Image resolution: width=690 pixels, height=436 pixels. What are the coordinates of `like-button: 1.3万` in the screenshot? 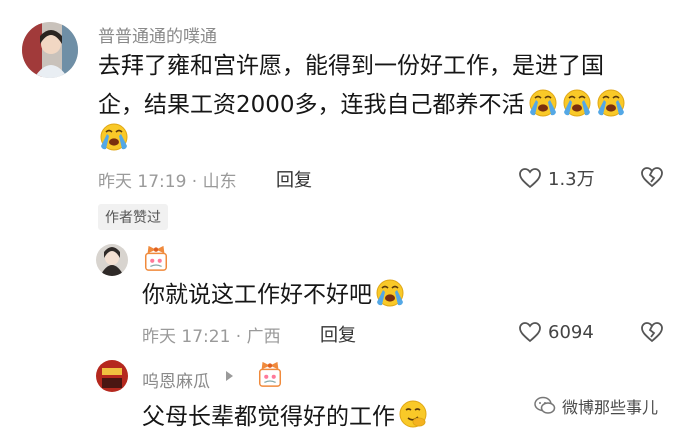 It's located at (556, 178).